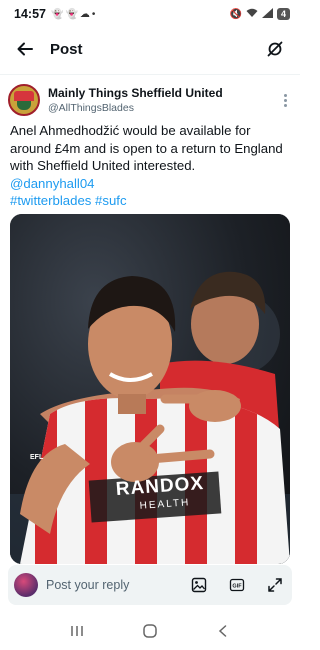 This screenshot has width=320, height=650. What do you see at coordinates (223, 631) in the screenshot?
I see `back-icon` at bounding box center [223, 631].